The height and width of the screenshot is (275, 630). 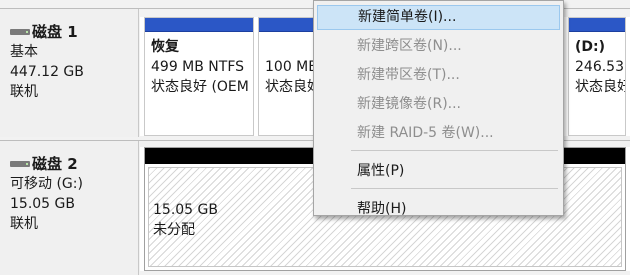 I want to click on disk-2-title-row: 磁盘 2, so click(x=69, y=163).